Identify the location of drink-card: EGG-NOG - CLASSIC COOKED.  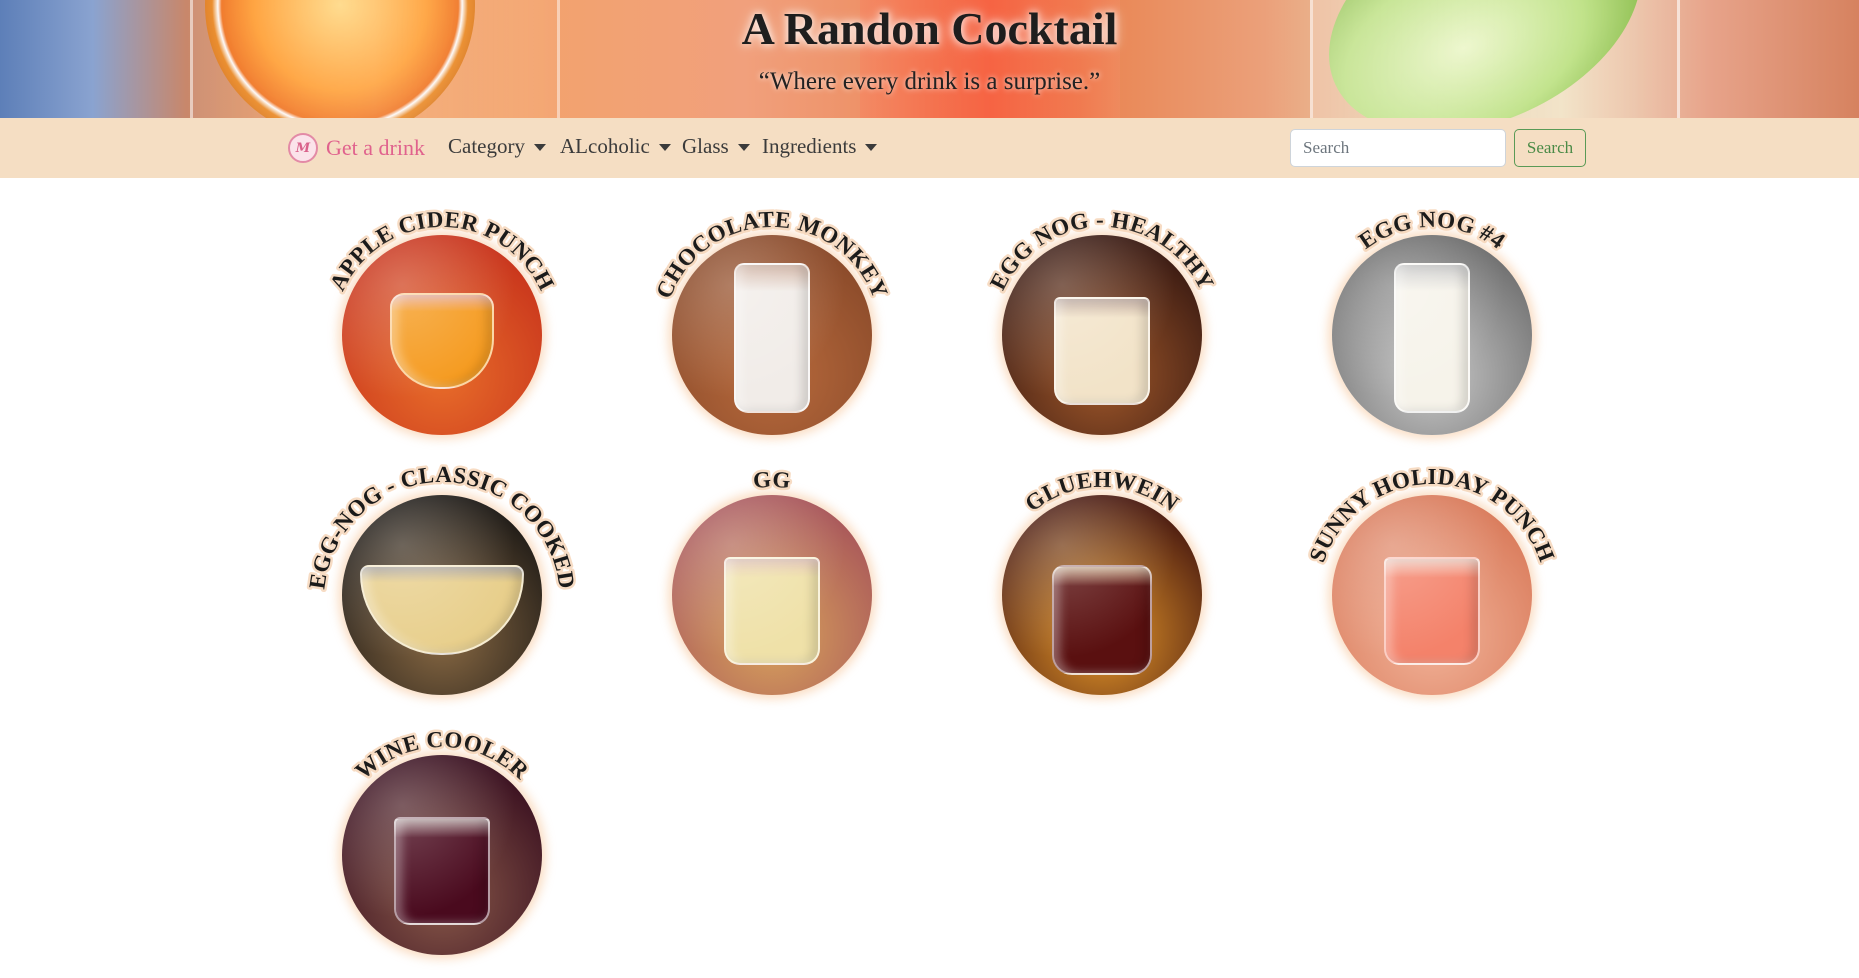
(442, 575).